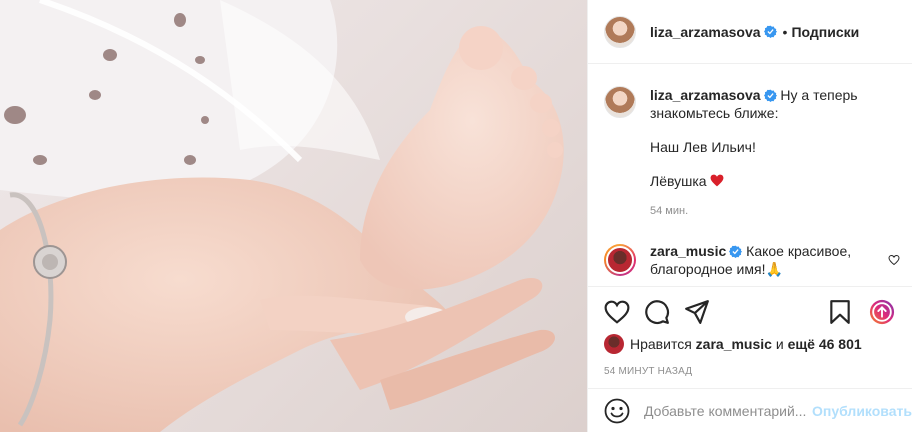  Describe the element at coordinates (697, 312) in the screenshot. I see `share-icon` at that location.